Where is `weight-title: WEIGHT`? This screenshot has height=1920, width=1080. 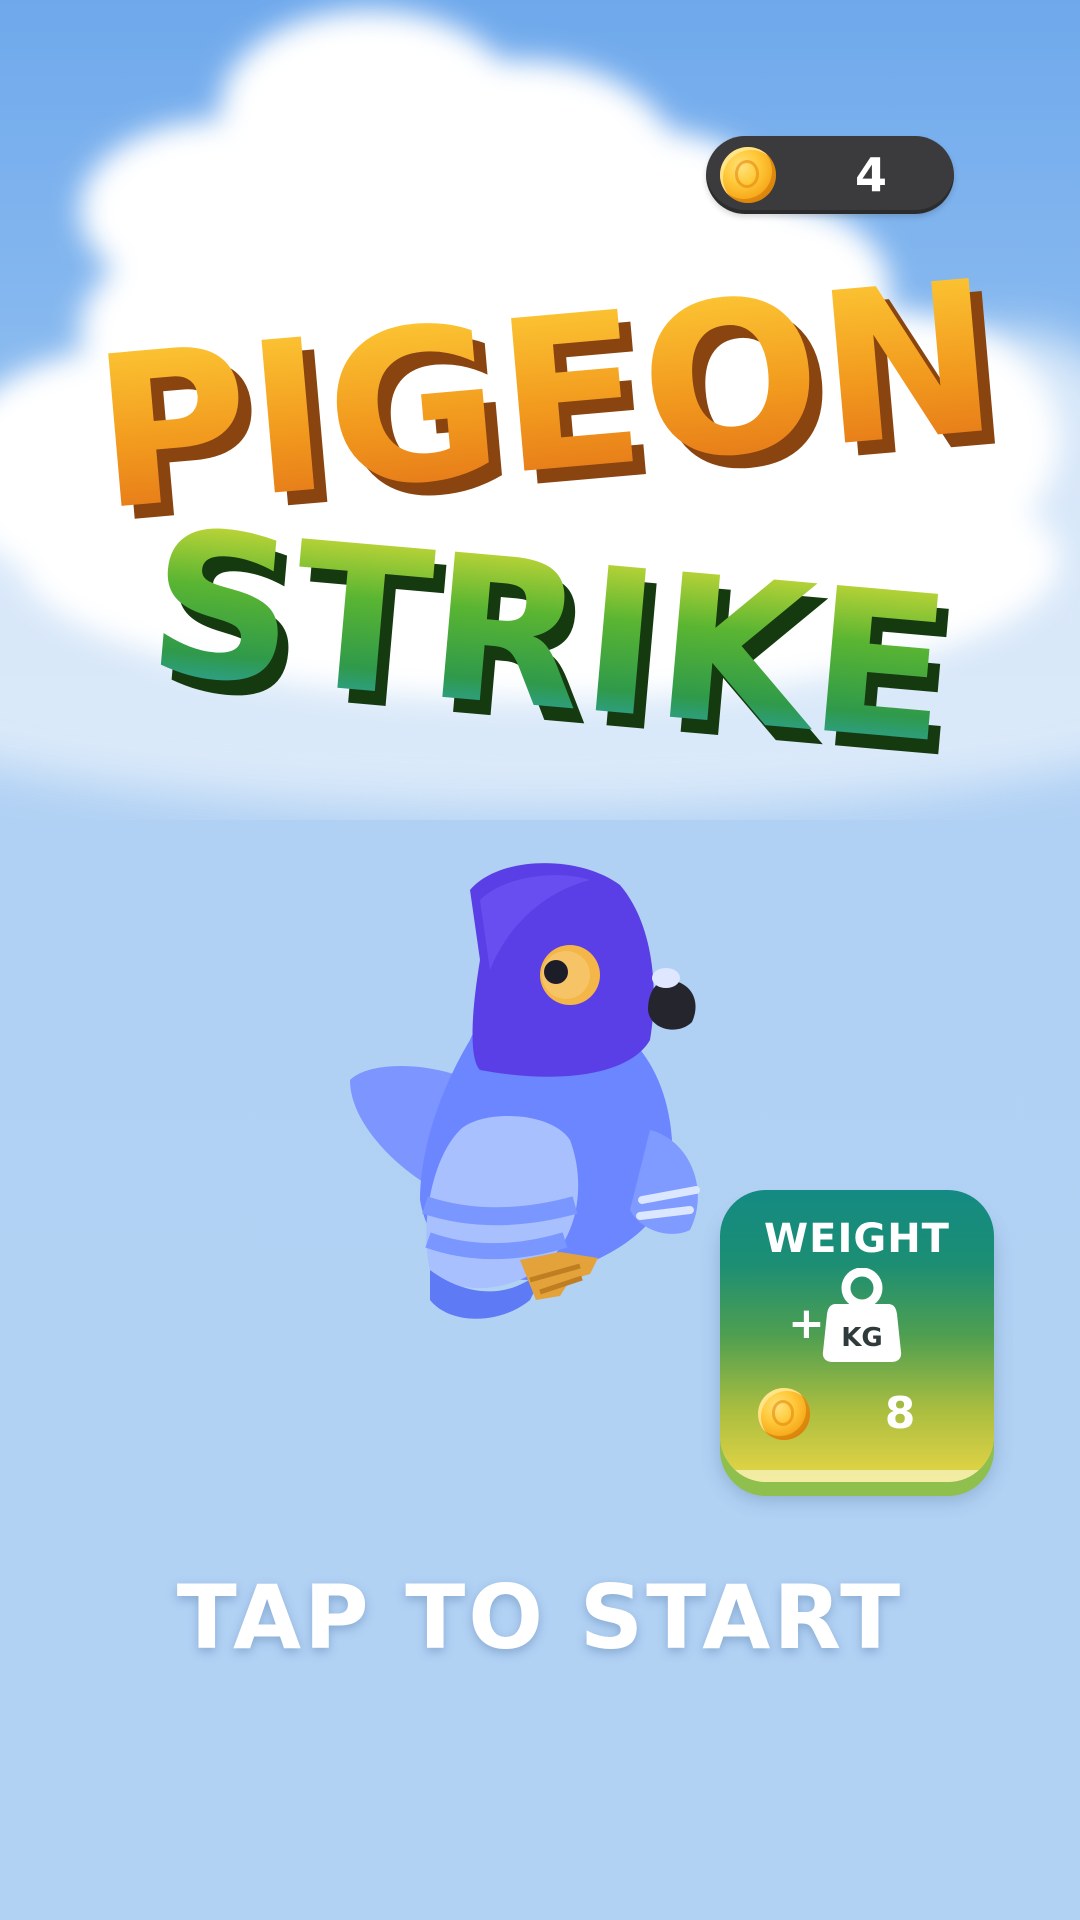
weight-title: WEIGHT is located at coordinates (857, 1239).